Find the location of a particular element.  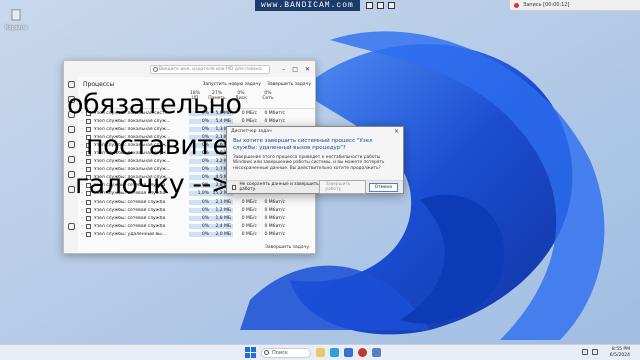

column-network: 0% Сеть is located at coordinates (268, 99).